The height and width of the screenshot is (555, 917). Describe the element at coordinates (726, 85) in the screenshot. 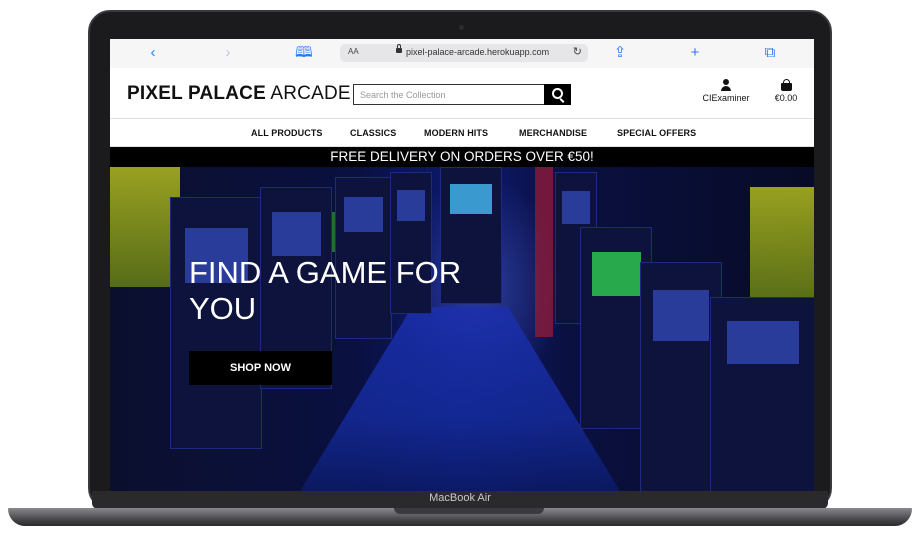

I see `user-icon` at that location.